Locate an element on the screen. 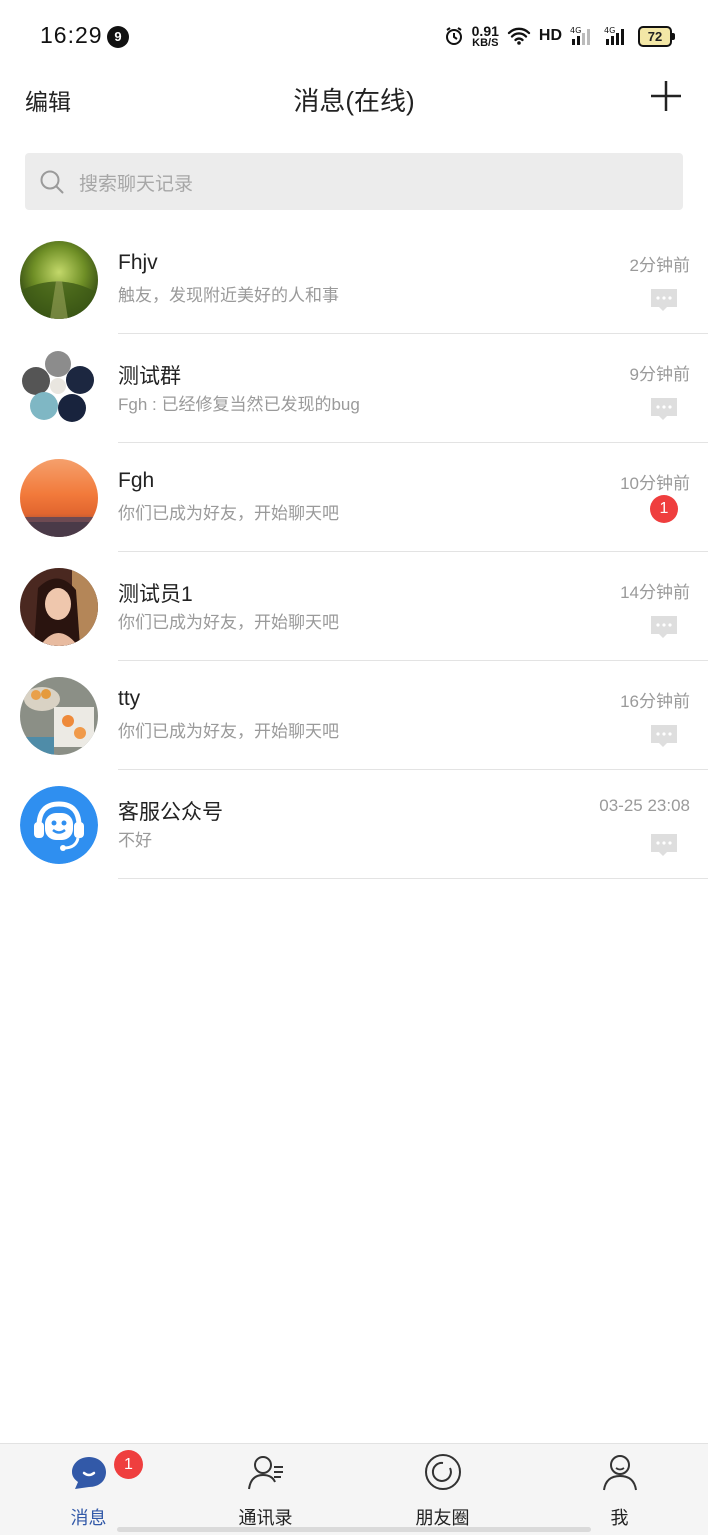 The image size is (708, 1535). contacts-icon is located at coordinates (265, 1473).